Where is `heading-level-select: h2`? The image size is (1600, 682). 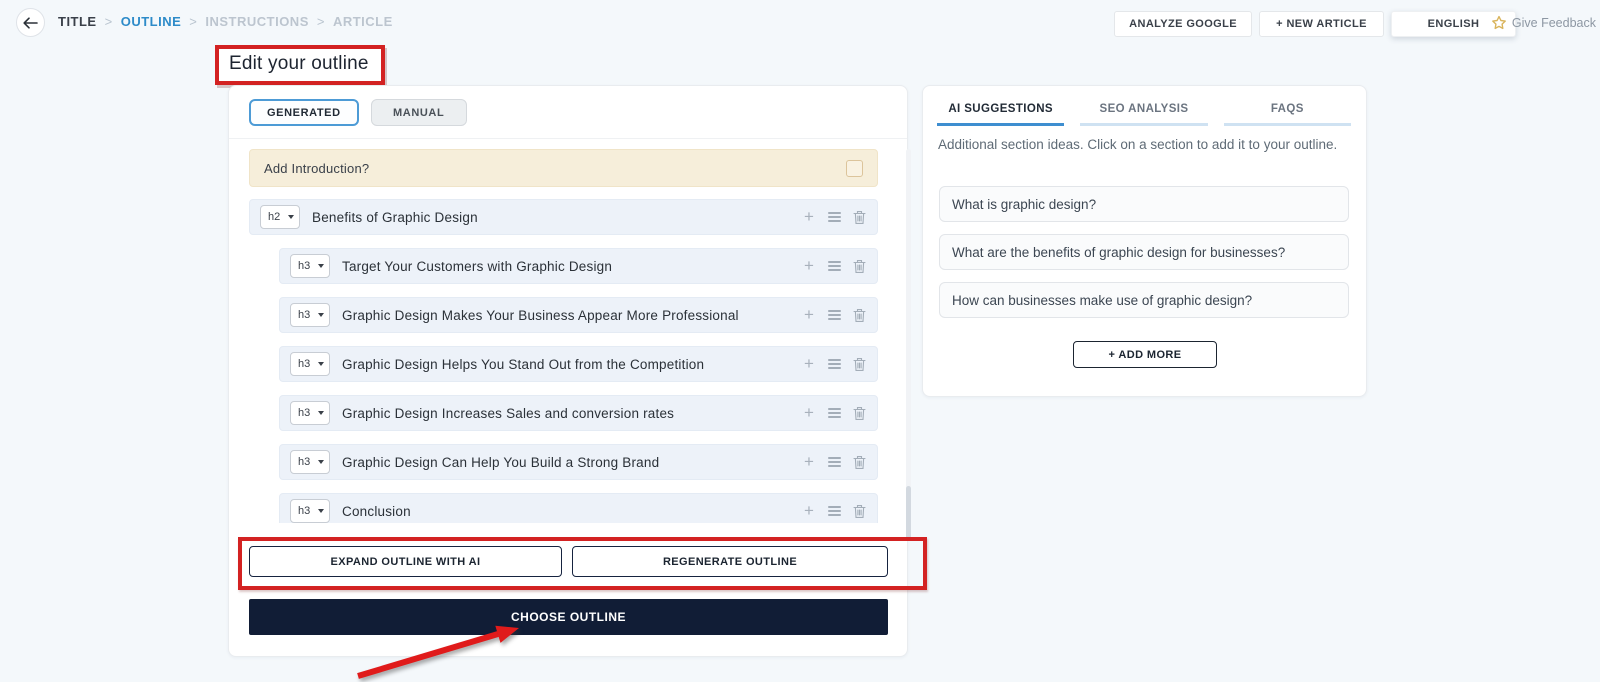
heading-level-select: h2 is located at coordinates (280, 217).